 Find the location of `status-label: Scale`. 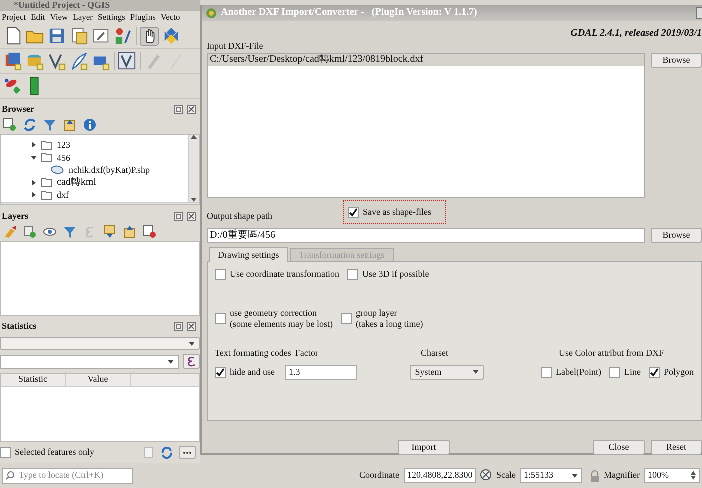

status-label: Scale is located at coordinates (506, 475).